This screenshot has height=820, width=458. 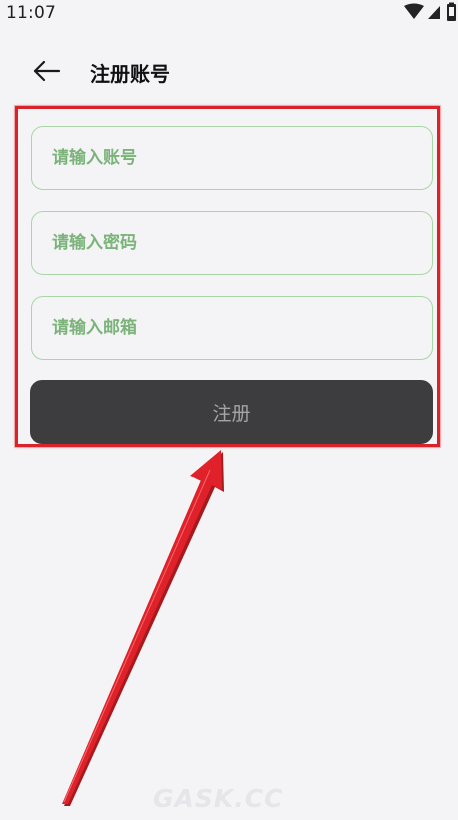 I want to click on page-title: 注册账号, so click(x=130, y=74).